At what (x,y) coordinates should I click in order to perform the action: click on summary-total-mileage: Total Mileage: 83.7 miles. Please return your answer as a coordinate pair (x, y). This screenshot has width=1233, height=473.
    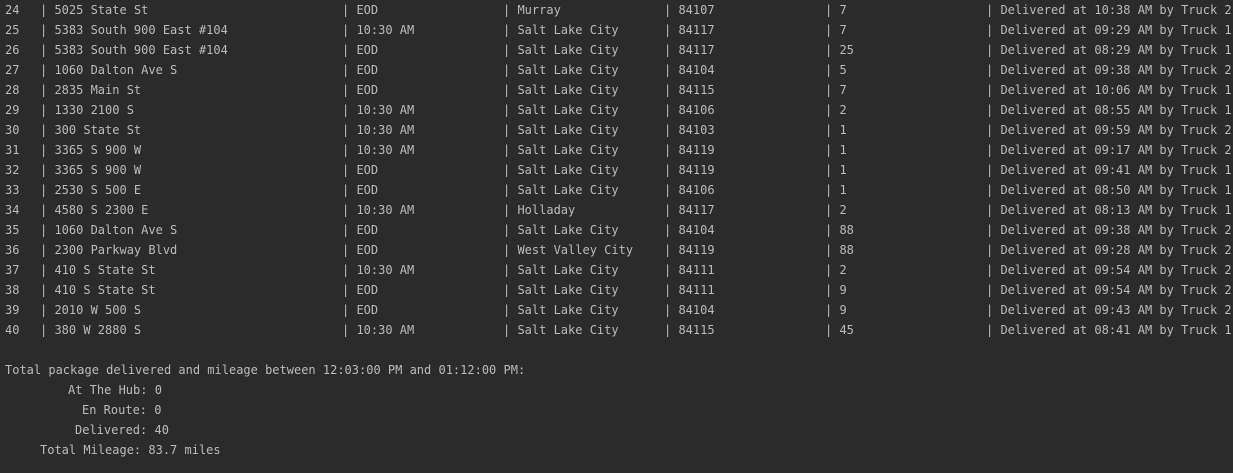
    Looking at the image, I should click on (130, 450).